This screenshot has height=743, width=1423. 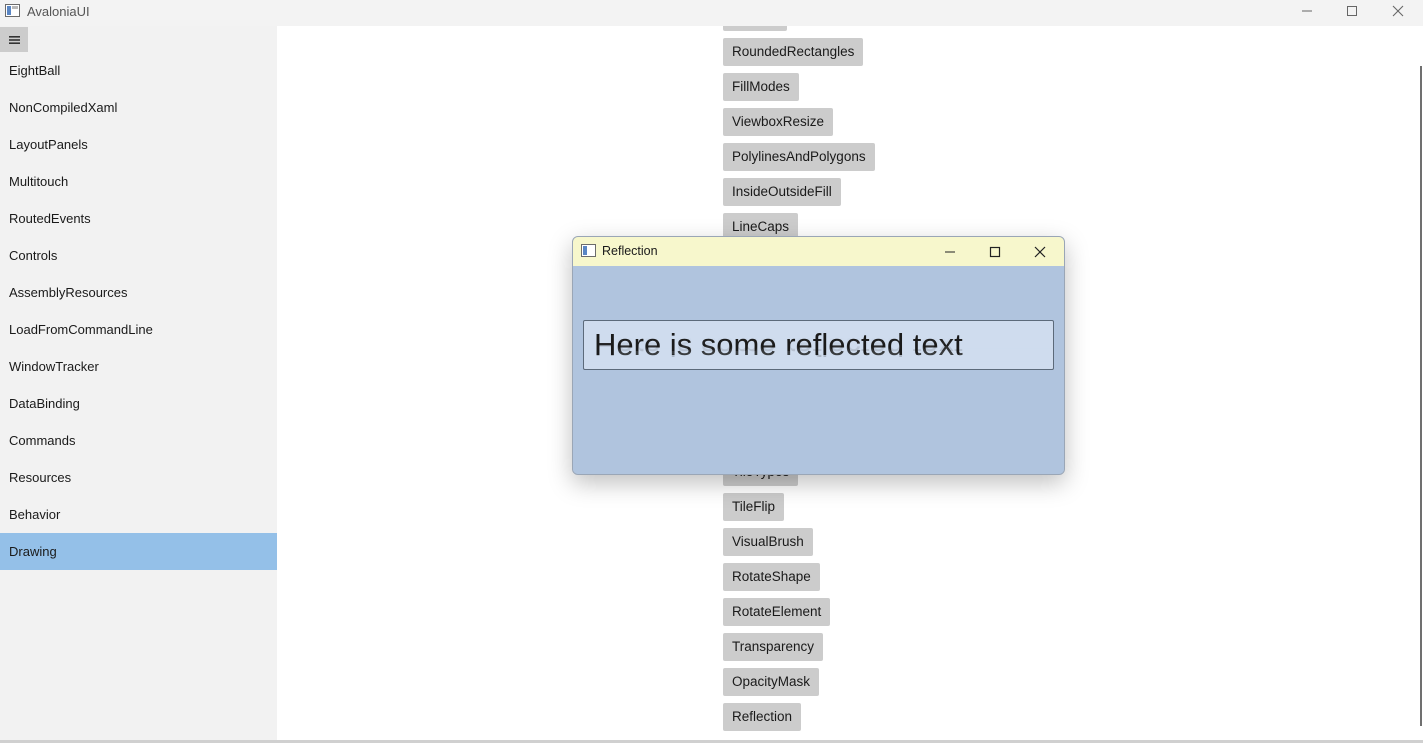 I want to click on maximize-button, so click(x=1352, y=11).